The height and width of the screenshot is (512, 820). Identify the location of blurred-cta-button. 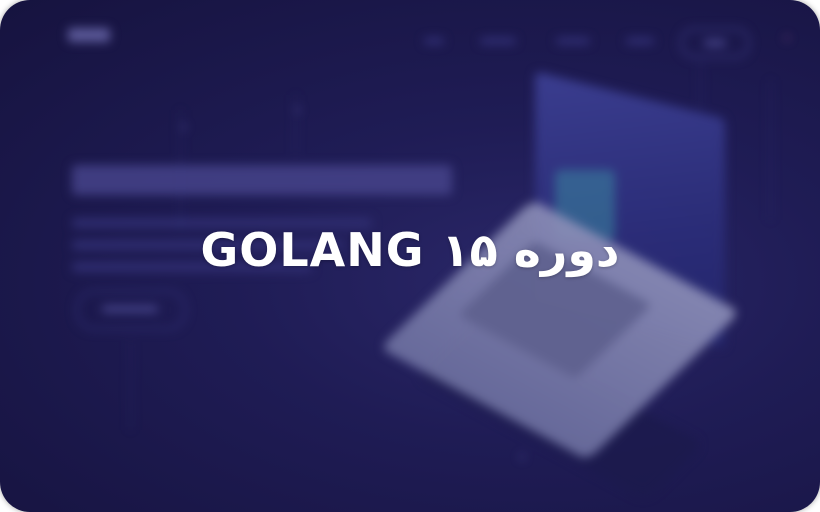
(131, 310).